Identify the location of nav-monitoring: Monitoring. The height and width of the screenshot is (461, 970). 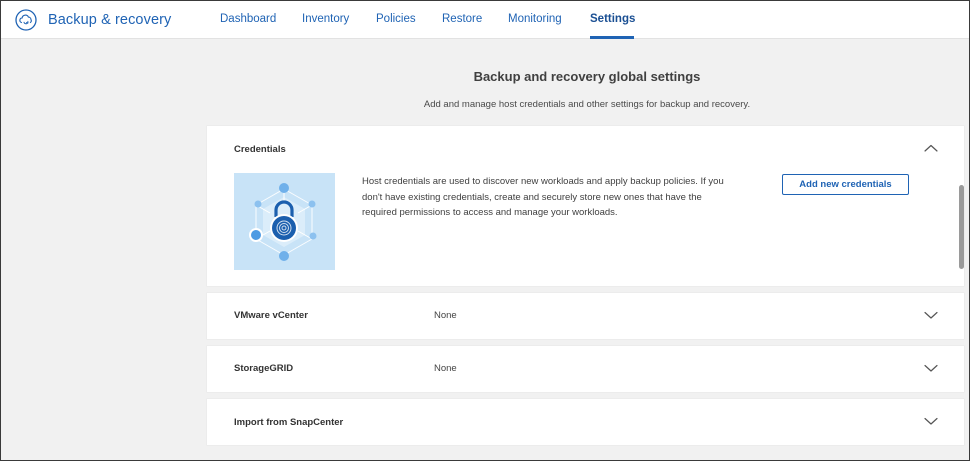
(535, 19).